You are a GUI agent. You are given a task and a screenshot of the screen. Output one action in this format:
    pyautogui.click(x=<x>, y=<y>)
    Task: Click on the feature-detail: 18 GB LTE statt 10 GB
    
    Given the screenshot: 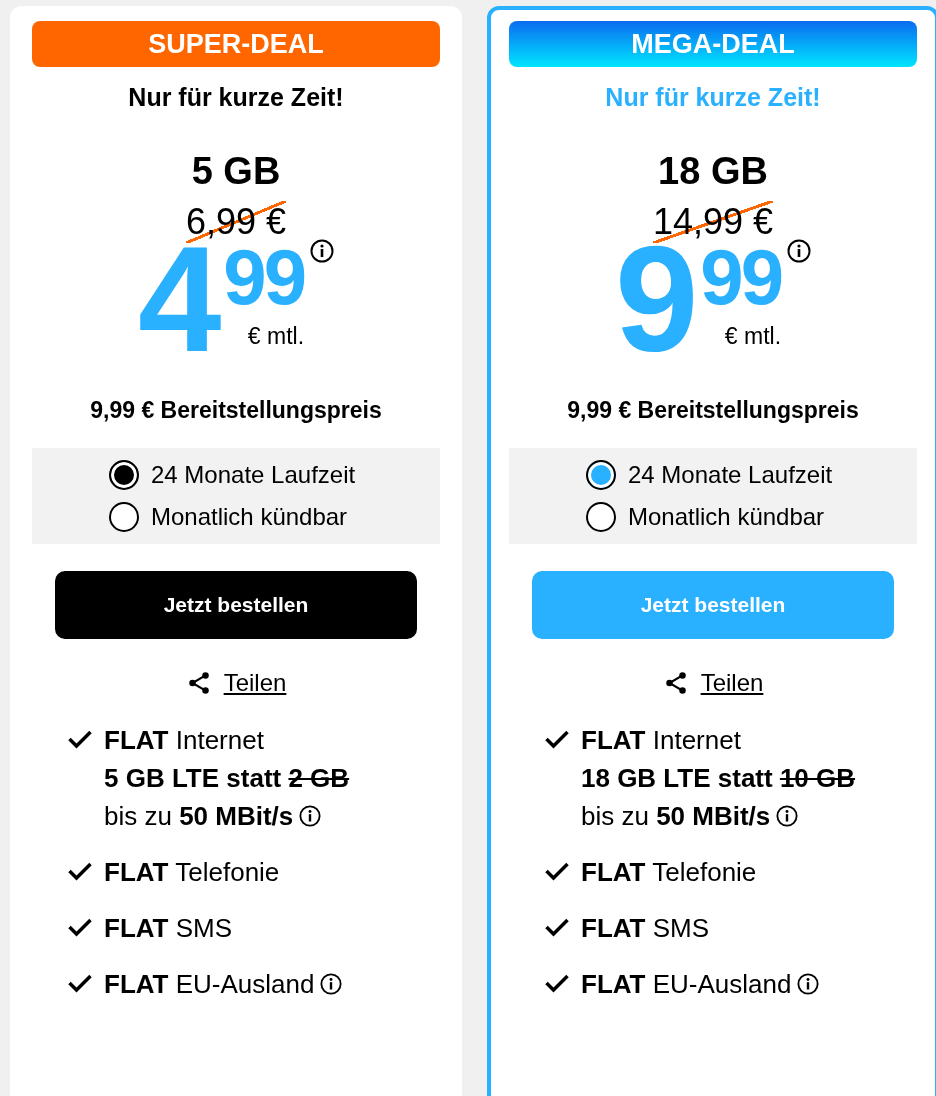 What is the action you would take?
    pyautogui.click(x=718, y=778)
    